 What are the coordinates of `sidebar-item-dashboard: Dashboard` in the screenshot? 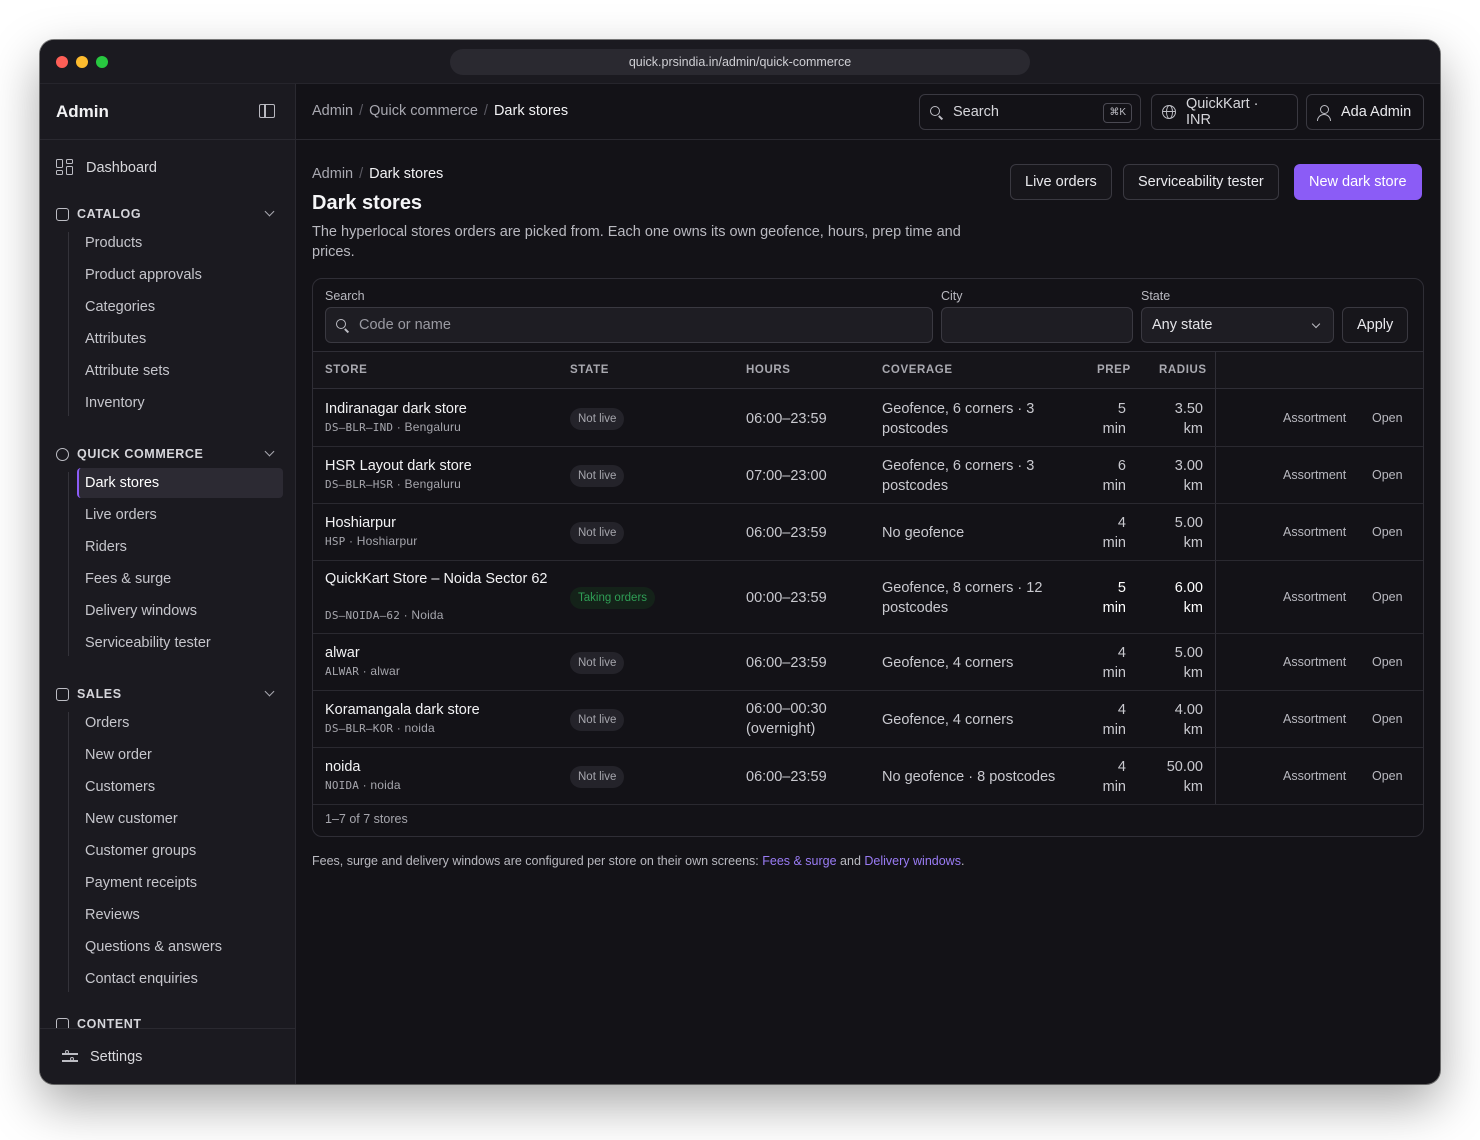 It's located at (106, 168).